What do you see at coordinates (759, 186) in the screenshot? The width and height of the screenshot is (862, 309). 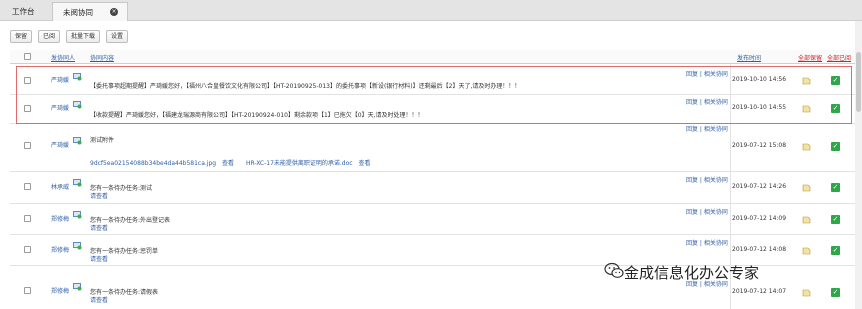 I see `row-time: 2019-07-12 14:26` at bounding box center [759, 186].